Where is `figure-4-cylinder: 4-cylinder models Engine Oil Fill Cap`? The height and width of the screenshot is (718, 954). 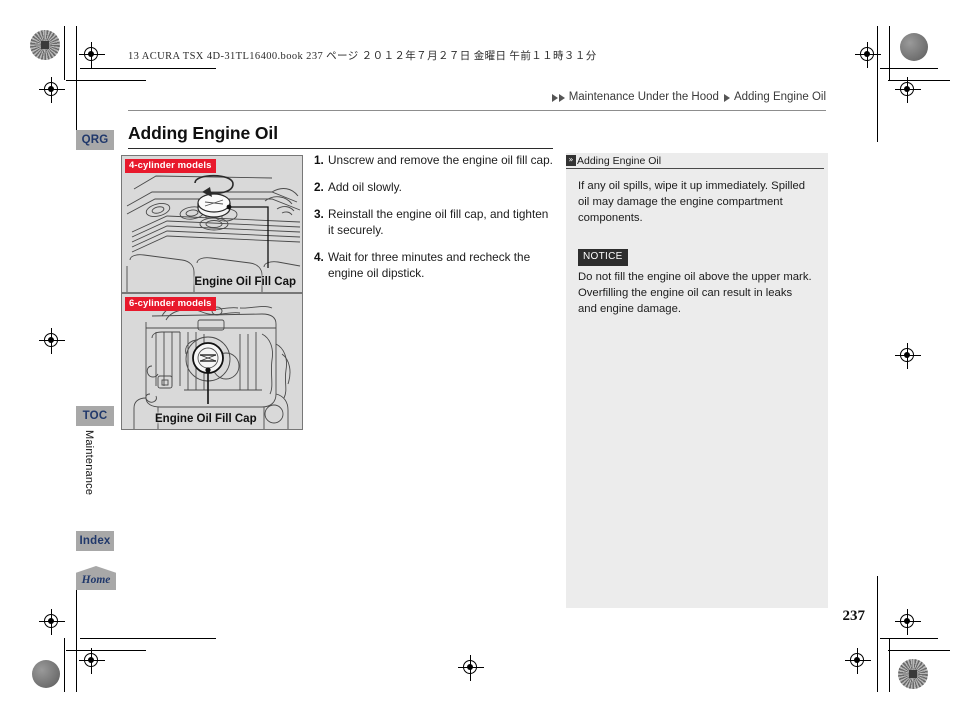
figure-4-cylinder: 4-cylinder models Engine Oil Fill Cap is located at coordinates (212, 224).